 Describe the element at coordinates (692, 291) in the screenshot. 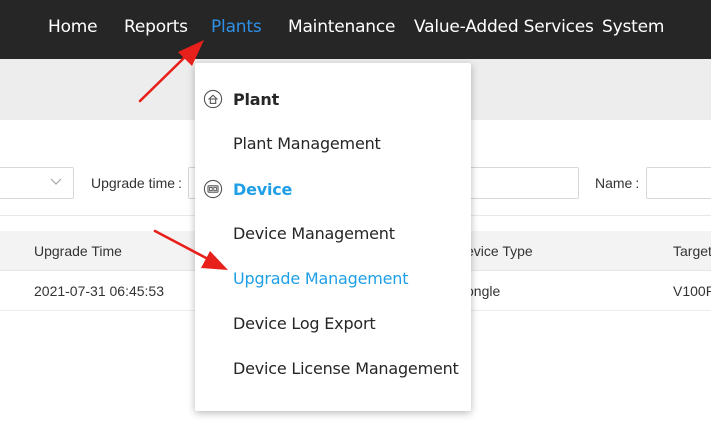

I see `cell-target: V100R` at that location.